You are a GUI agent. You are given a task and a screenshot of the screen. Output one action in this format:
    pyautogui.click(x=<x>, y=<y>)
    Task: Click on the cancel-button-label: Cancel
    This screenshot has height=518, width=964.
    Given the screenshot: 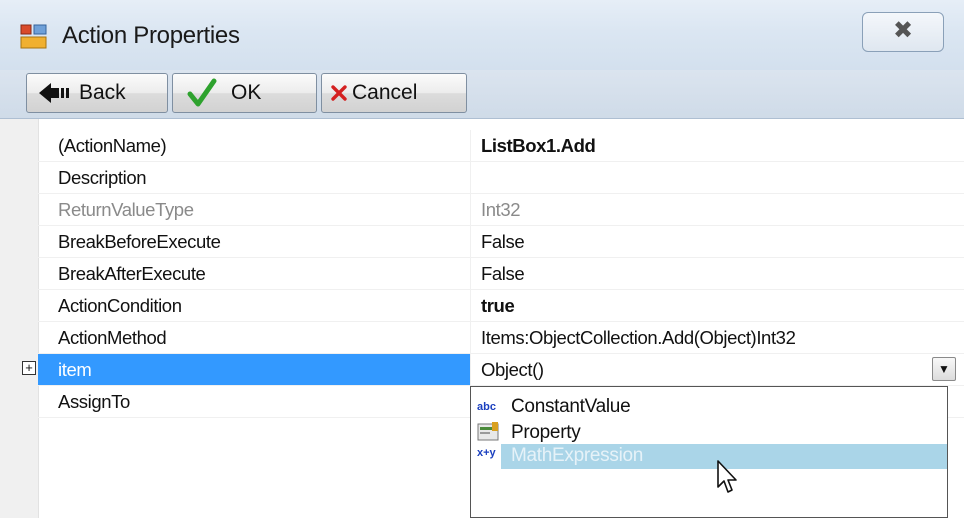 What is the action you would take?
    pyautogui.click(x=385, y=92)
    